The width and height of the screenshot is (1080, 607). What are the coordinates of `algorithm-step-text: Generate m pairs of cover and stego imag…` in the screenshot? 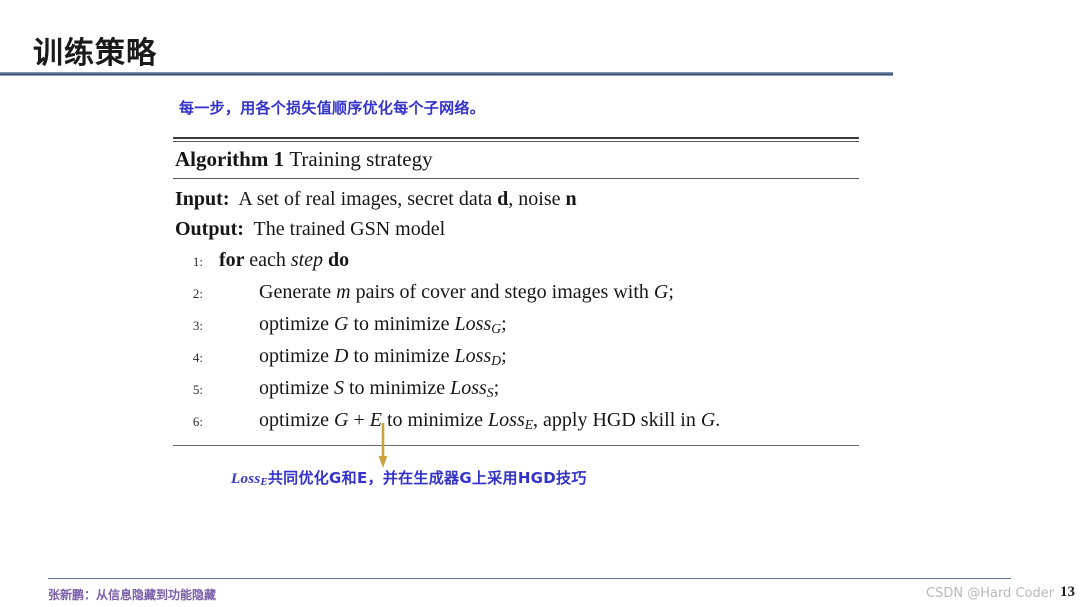 It's located at (466, 292).